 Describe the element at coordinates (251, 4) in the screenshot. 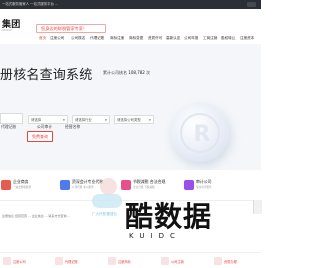

I see `top-bar-button` at that location.